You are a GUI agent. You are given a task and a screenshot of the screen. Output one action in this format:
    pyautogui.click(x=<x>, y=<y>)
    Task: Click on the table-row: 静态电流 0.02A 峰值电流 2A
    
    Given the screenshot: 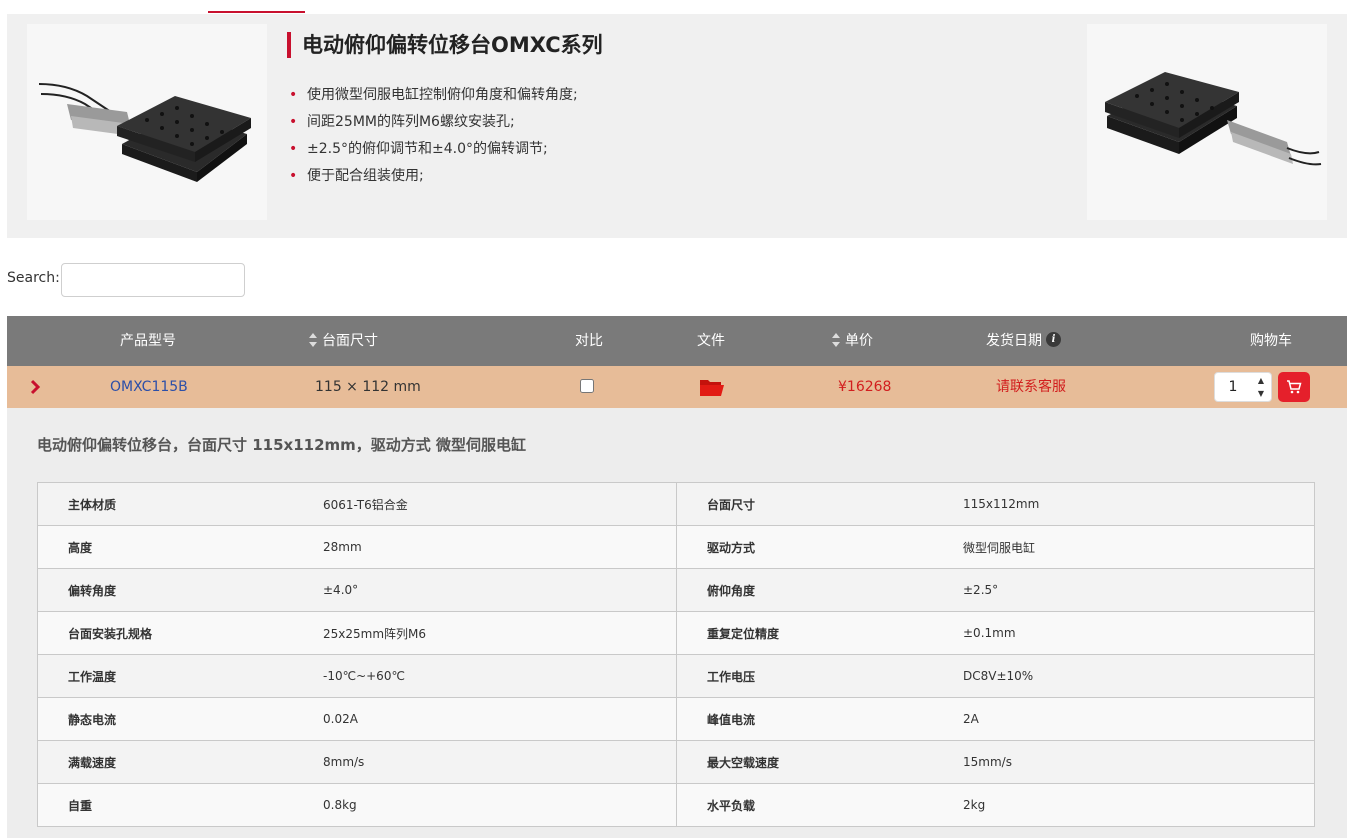 What is the action you would take?
    pyautogui.click(x=676, y=719)
    